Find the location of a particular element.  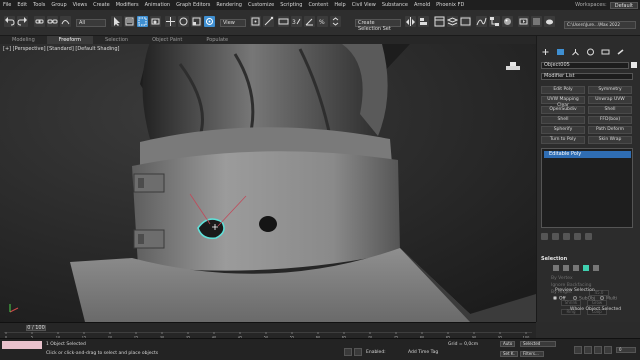

modifier-stack: Editable Poly is located at coordinates (587, 188).